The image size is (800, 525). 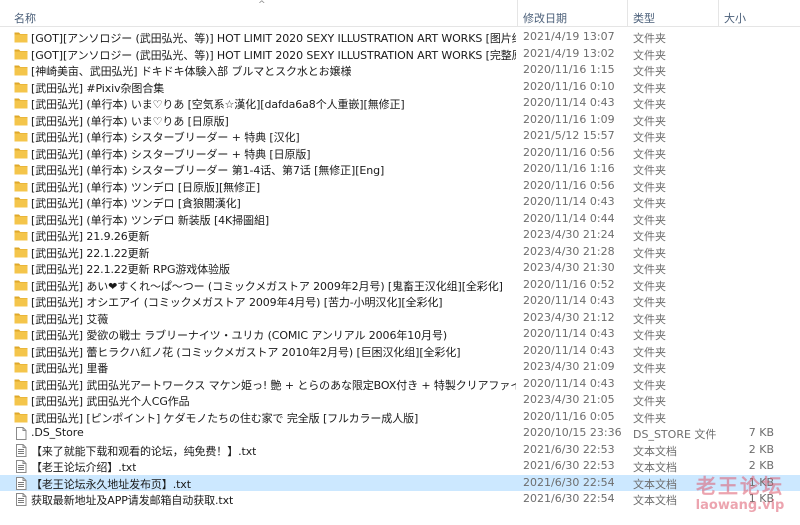 What do you see at coordinates (569, 152) in the screenshot?
I see `modified-date: 2020/11/16 0:56` at bounding box center [569, 152].